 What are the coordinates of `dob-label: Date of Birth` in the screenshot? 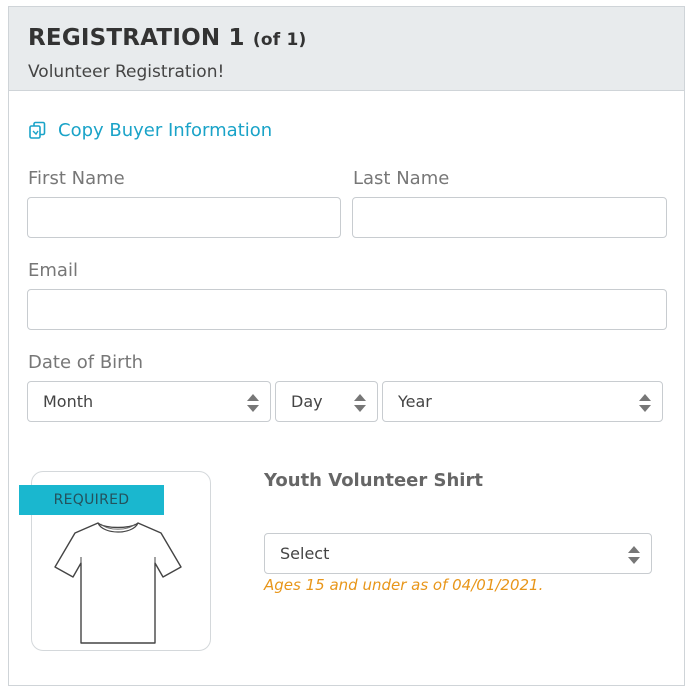 It's located at (86, 362).